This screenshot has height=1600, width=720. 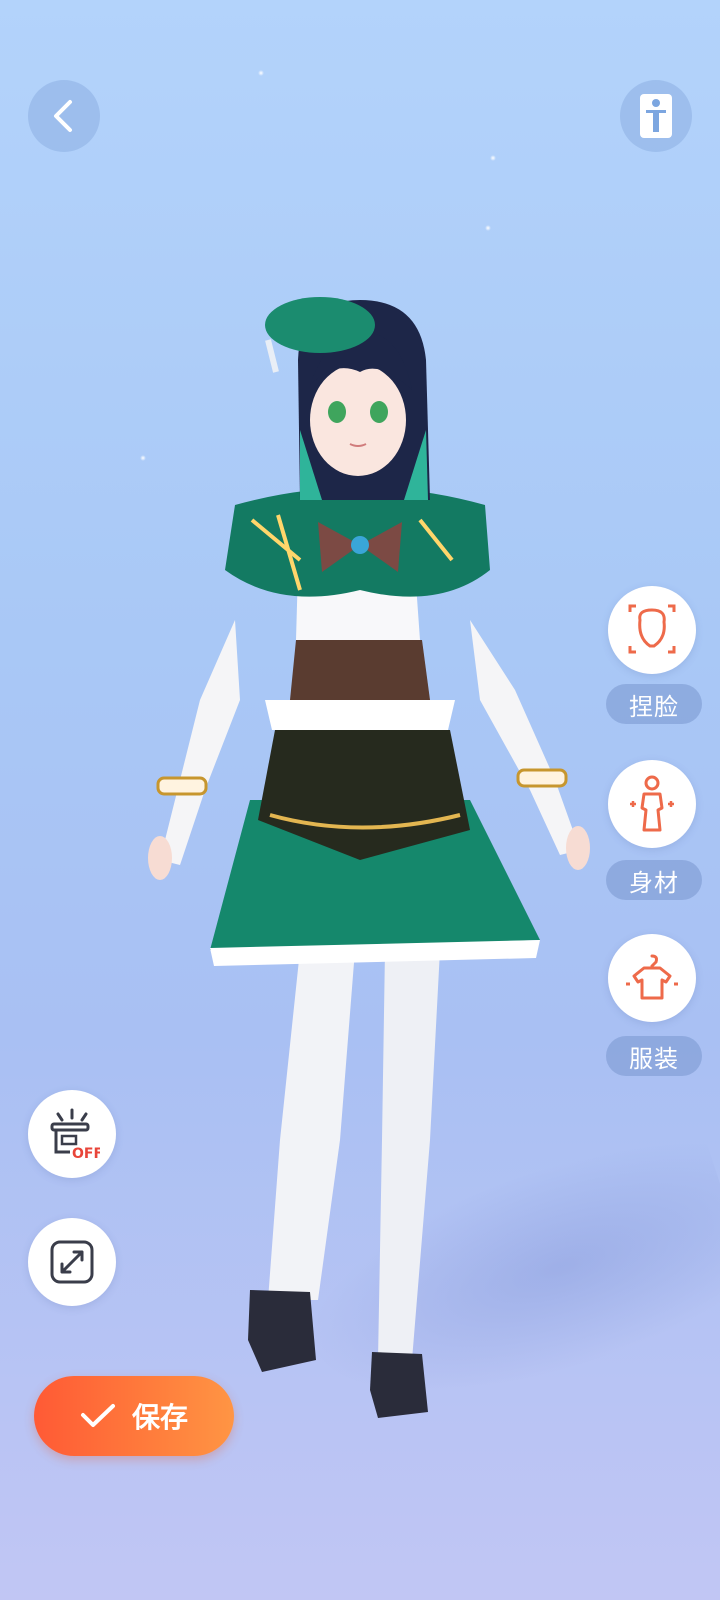 I want to click on pose-button, so click(x=656, y=116).